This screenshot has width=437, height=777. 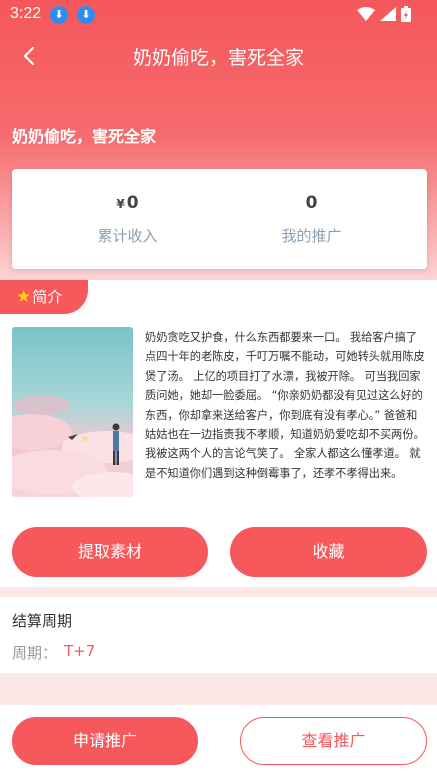 I want to click on star-icon: ★, so click(x=24, y=297).